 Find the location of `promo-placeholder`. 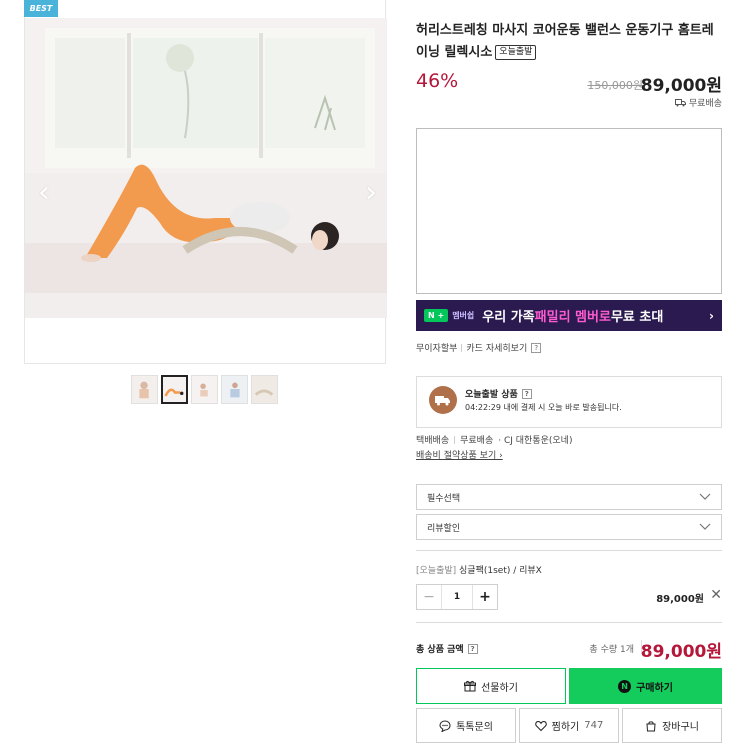

promo-placeholder is located at coordinates (569, 211).